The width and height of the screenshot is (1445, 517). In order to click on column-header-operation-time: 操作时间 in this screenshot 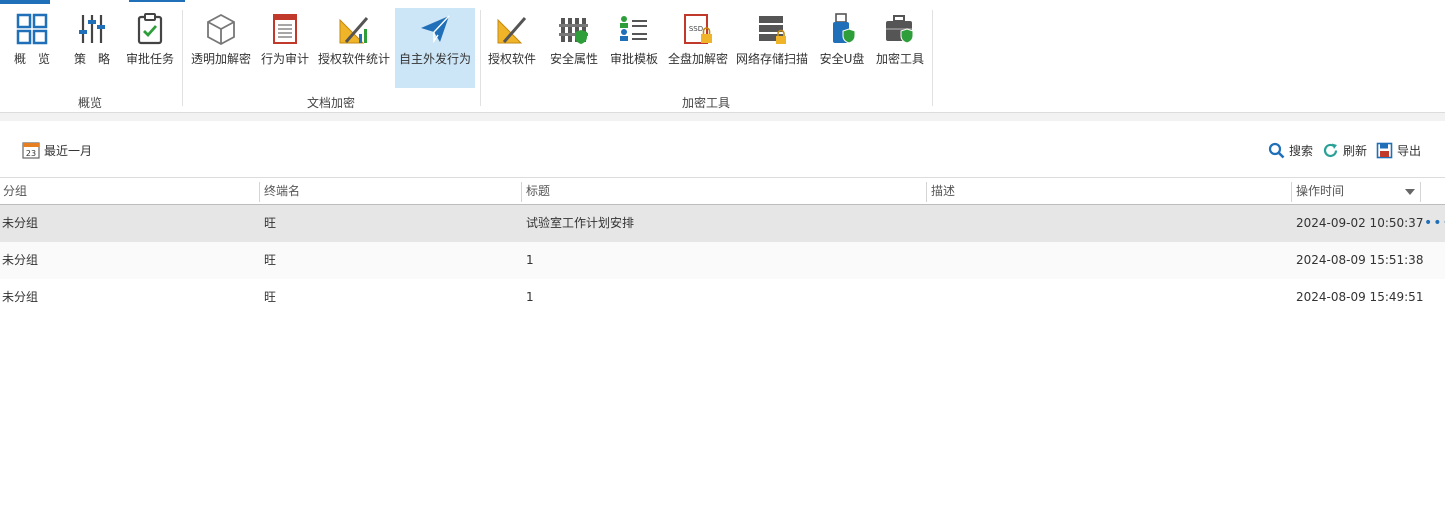, I will do `click(1348, 191)`.